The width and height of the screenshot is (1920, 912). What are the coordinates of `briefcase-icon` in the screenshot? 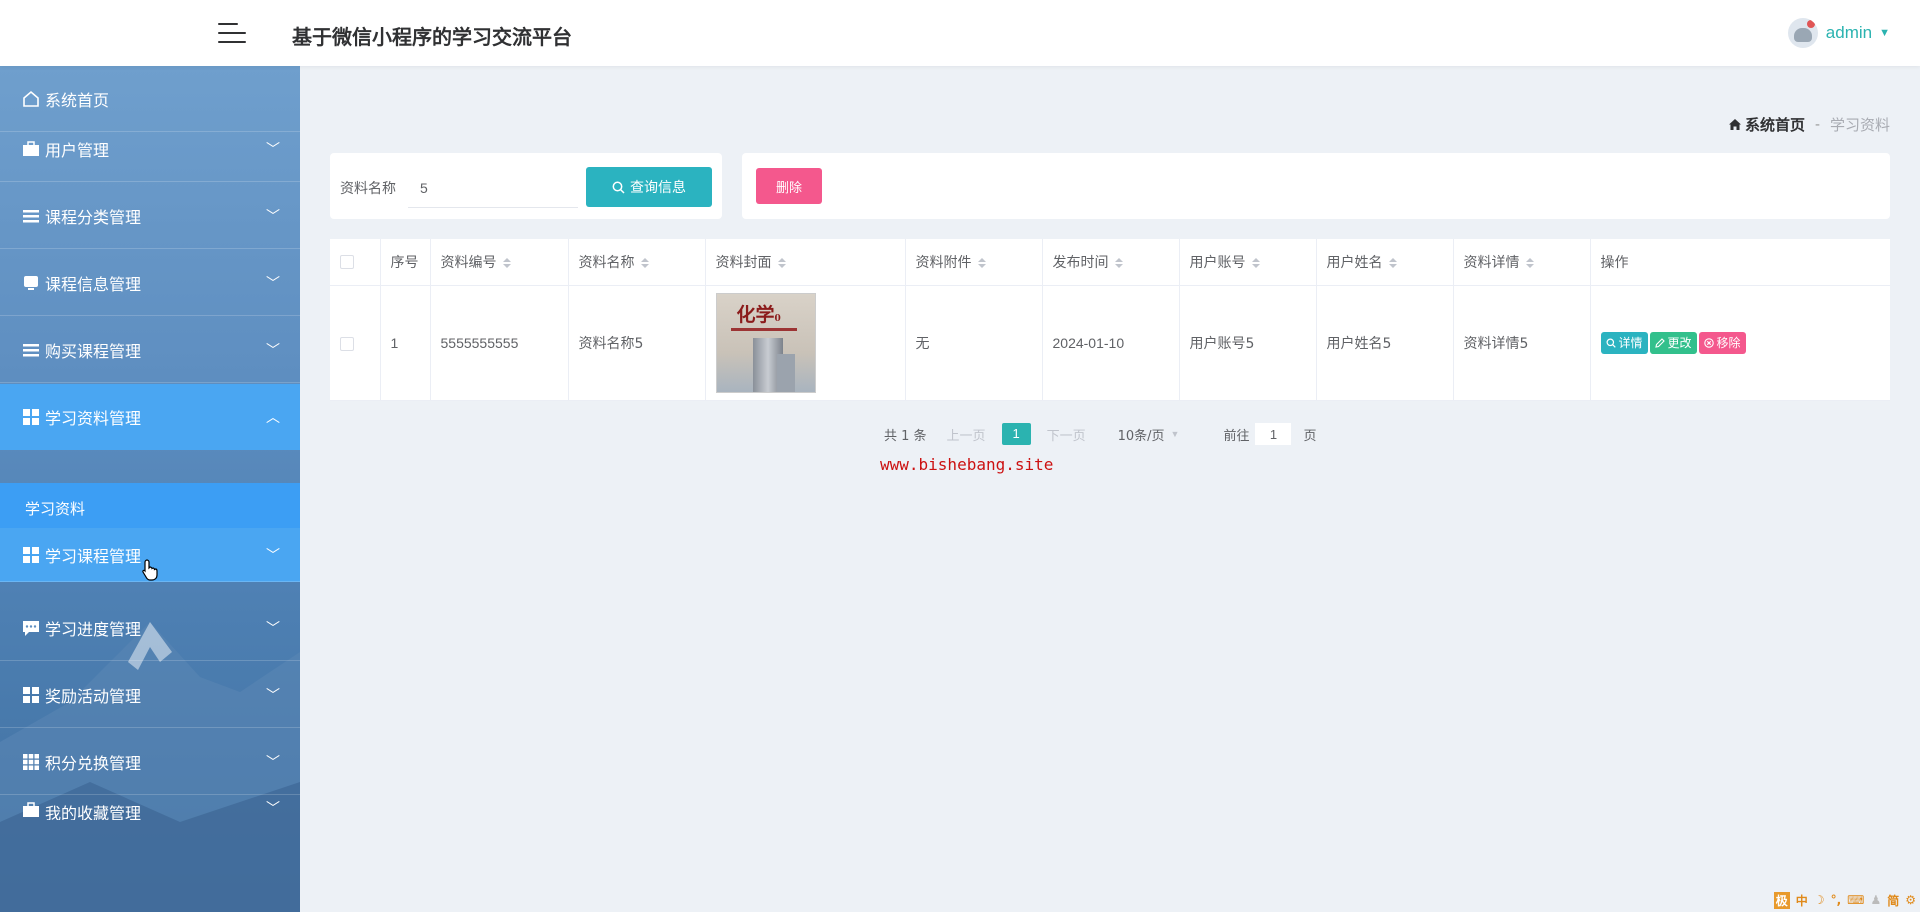 It's located at (31, 148).